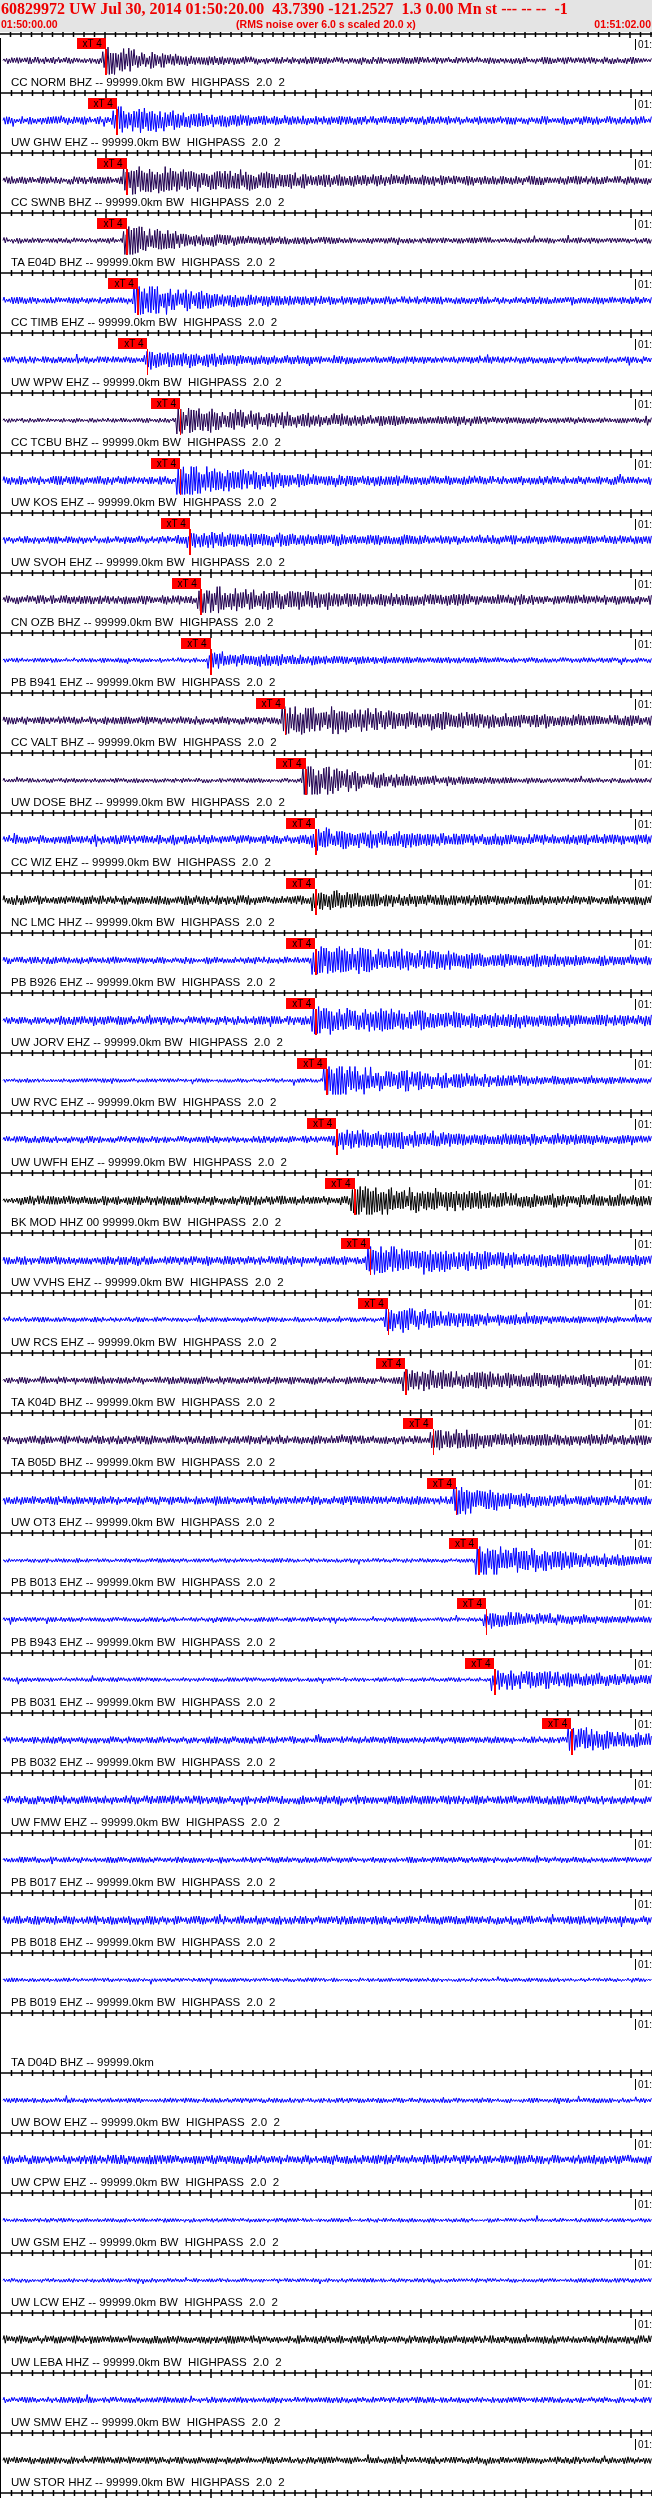 The image size is (652, 2498). What do you see at coordinates (284, 9) in the screenshot?
I see `event-title: 60829972 UW Jul 30, 2014 01:50:20.00 43.7390 -121.2527 1.3 0.00 Mn st --- -- -- -1` at bounding box center [284, 9].